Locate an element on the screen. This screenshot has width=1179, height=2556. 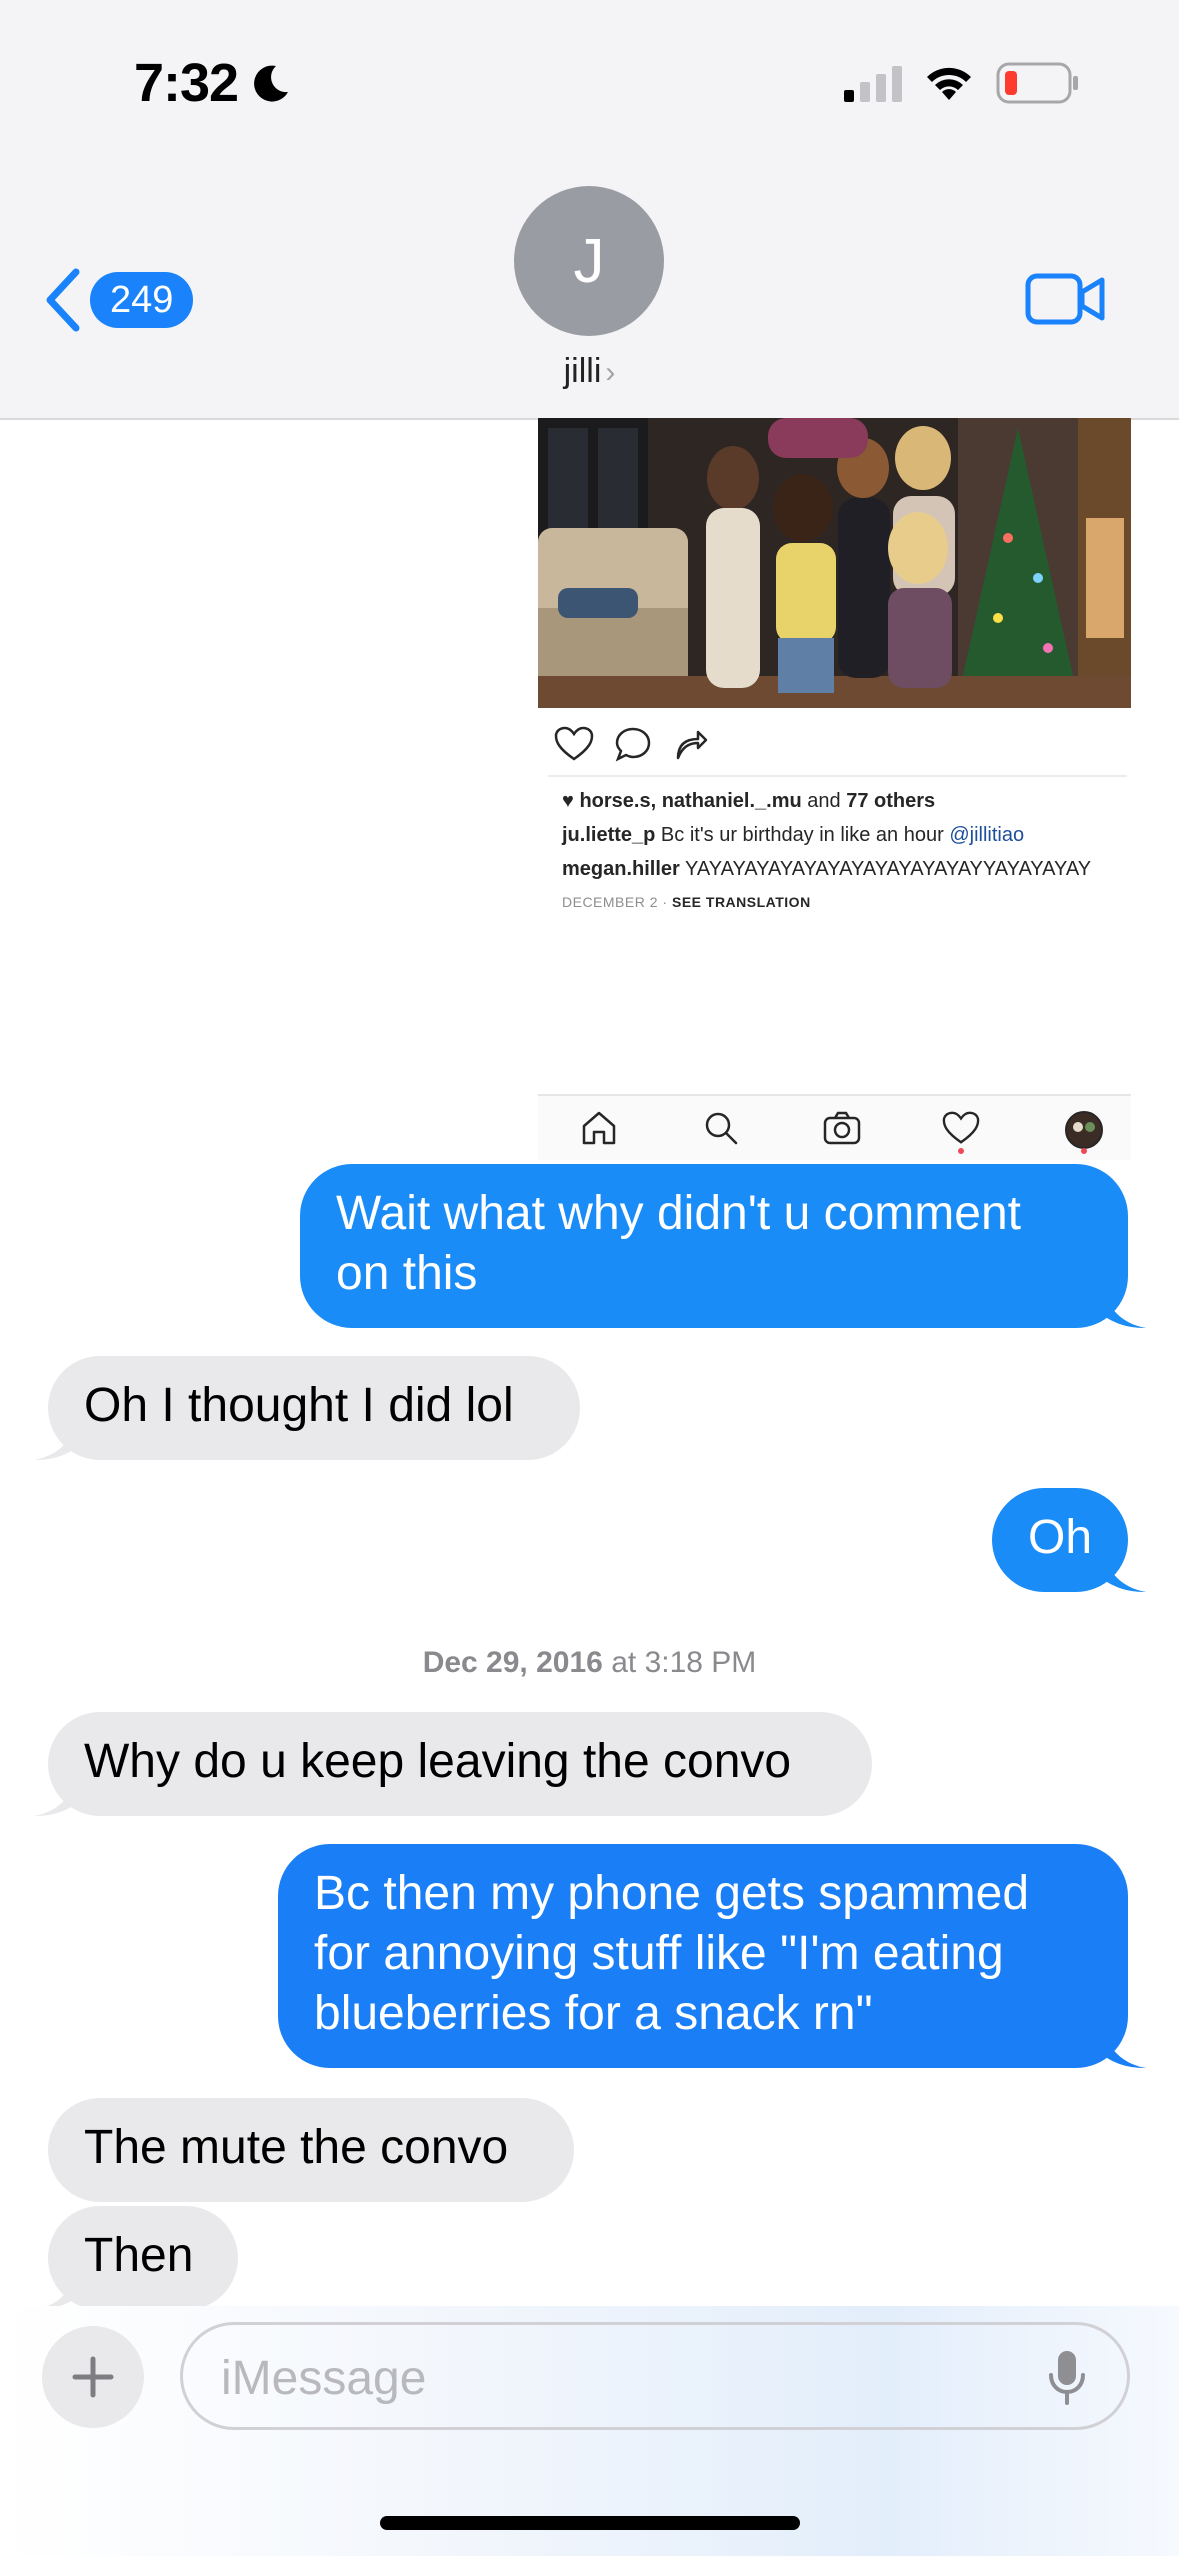
back-button: 249 is located at coordinates (119, 300).